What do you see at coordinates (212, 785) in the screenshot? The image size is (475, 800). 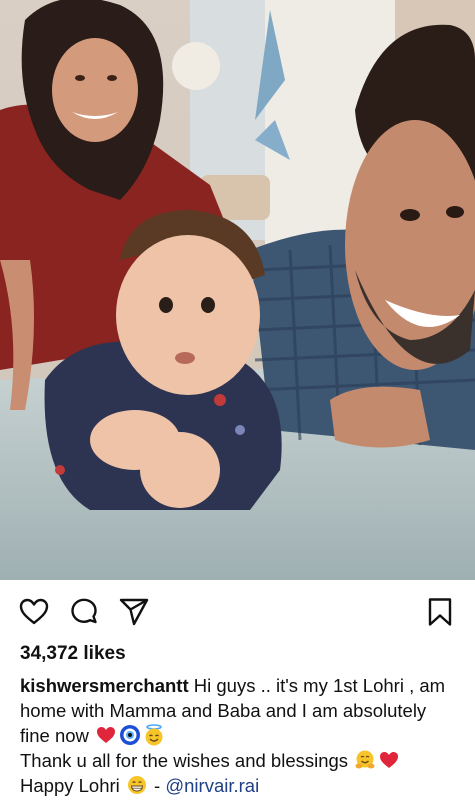 I see `caption-mention-link: @nirvair.rai` at bounding box center [212, 785].